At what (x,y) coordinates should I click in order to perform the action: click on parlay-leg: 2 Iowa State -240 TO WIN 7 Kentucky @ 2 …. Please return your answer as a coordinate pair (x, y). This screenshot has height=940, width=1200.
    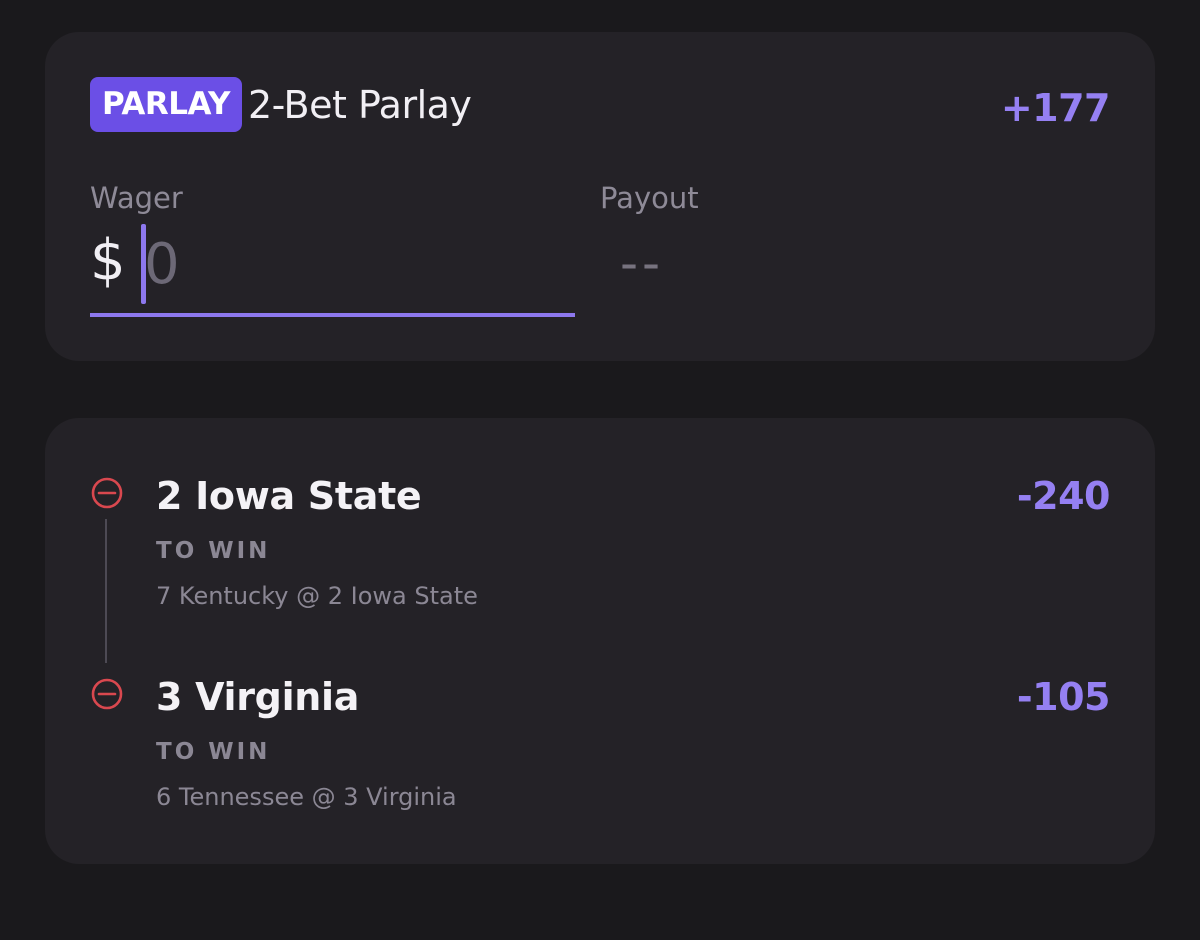
    Looking at the image, I should click on (600, 545).